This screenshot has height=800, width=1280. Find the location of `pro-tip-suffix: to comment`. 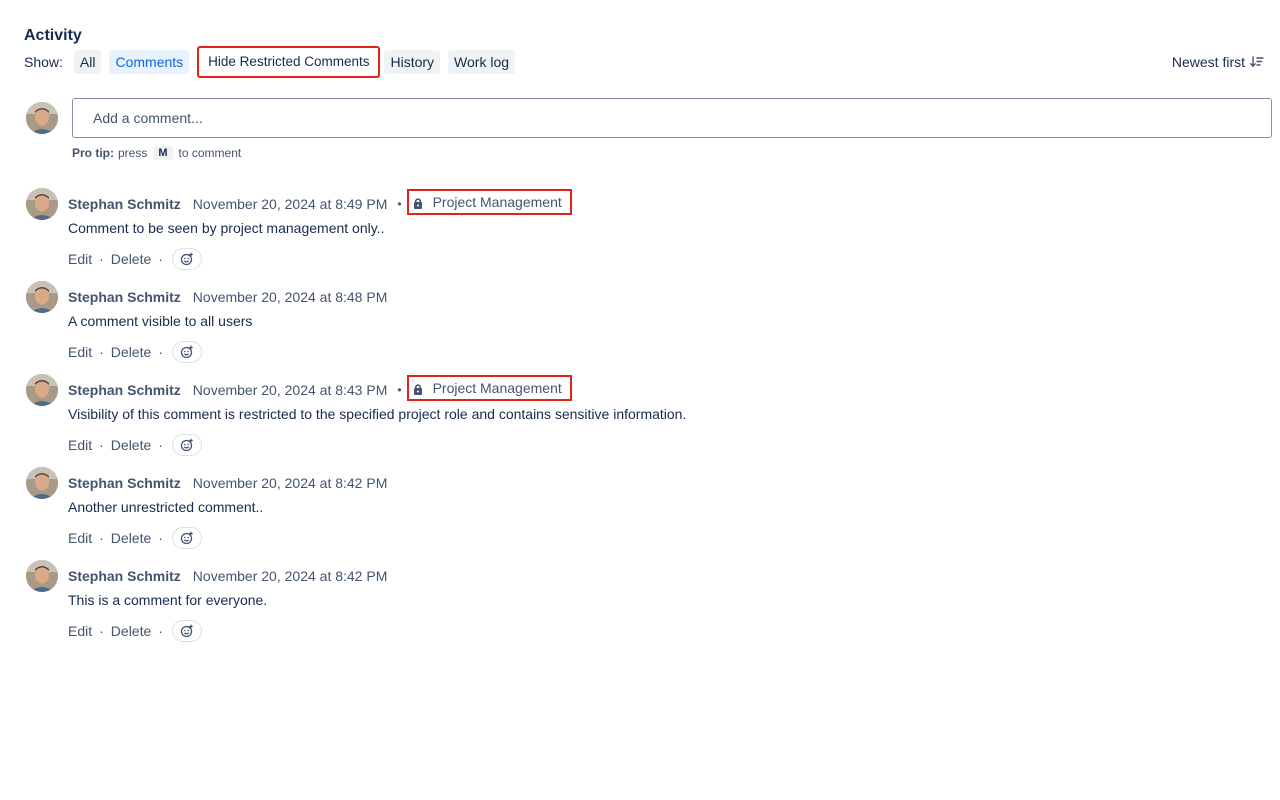

pro-tip-suffix: to comment is located at coordinates (210, 153).